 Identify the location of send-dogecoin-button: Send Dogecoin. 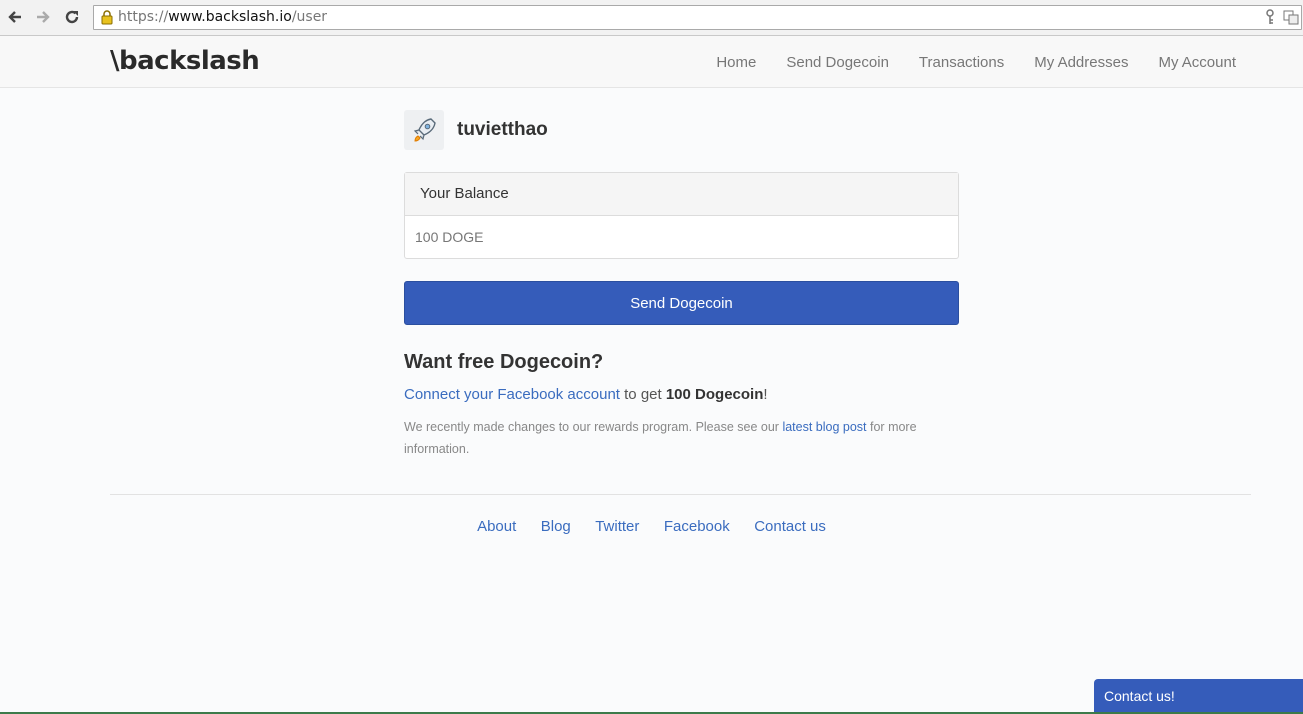
(681, 303).